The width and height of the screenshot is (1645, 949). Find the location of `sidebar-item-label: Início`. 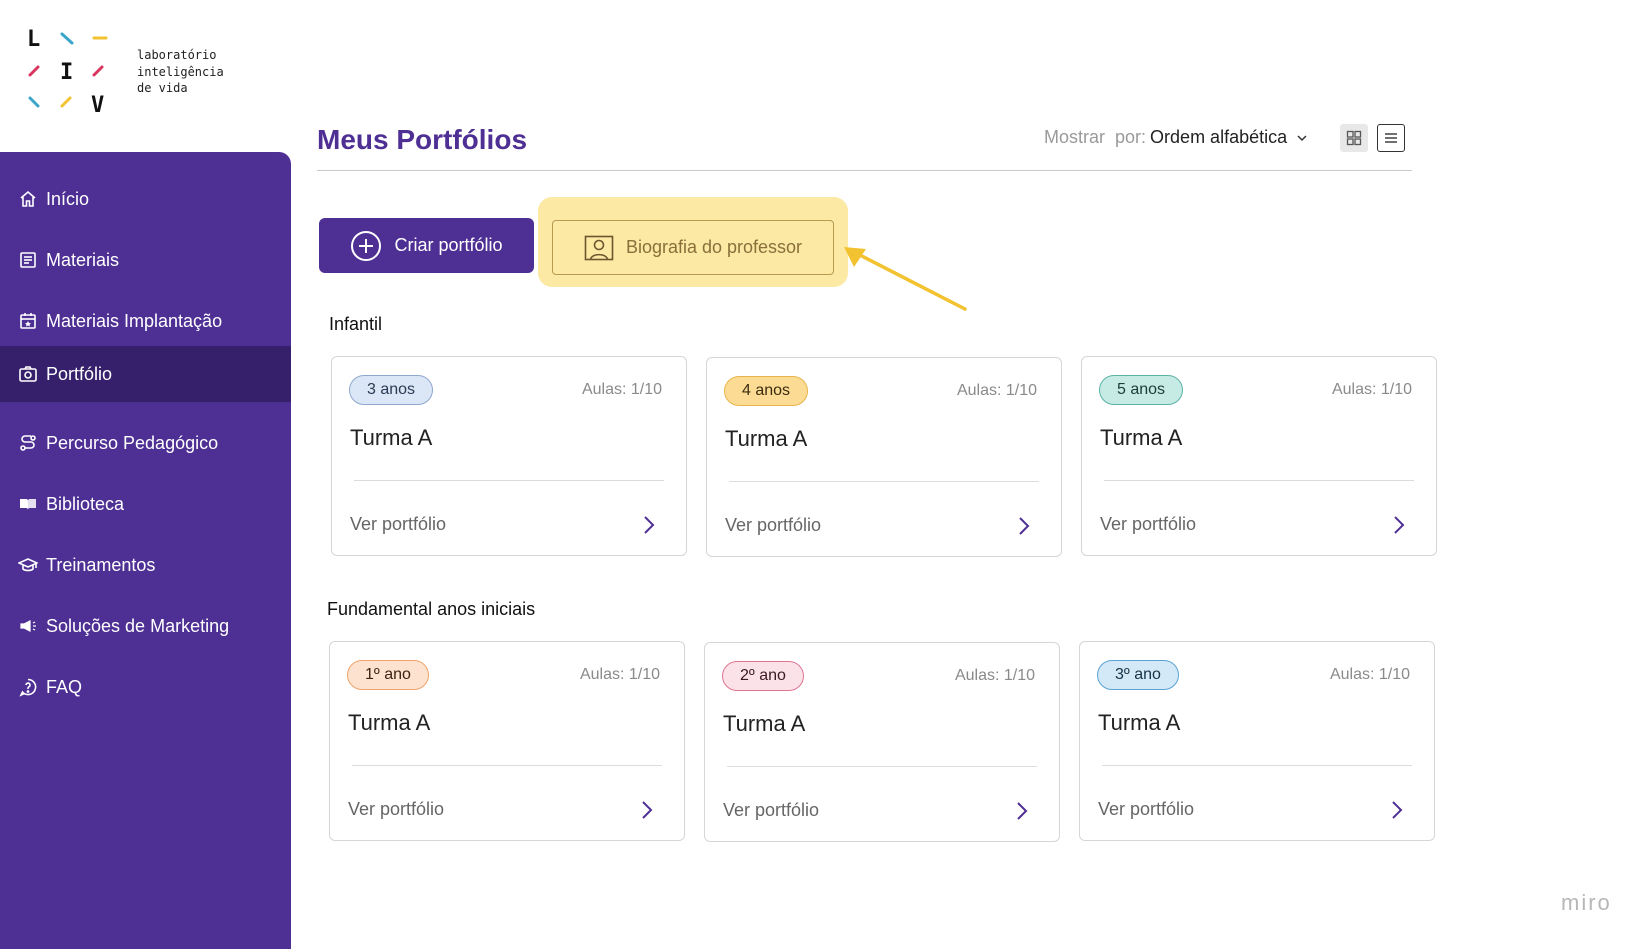

sidebar-item-label: Início is located at coordinates (68, 198).